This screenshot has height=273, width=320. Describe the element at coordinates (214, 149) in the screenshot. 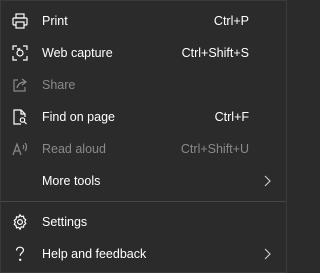

I see `menu-item-shortcut: Ctrl+Shift+U` at that location.